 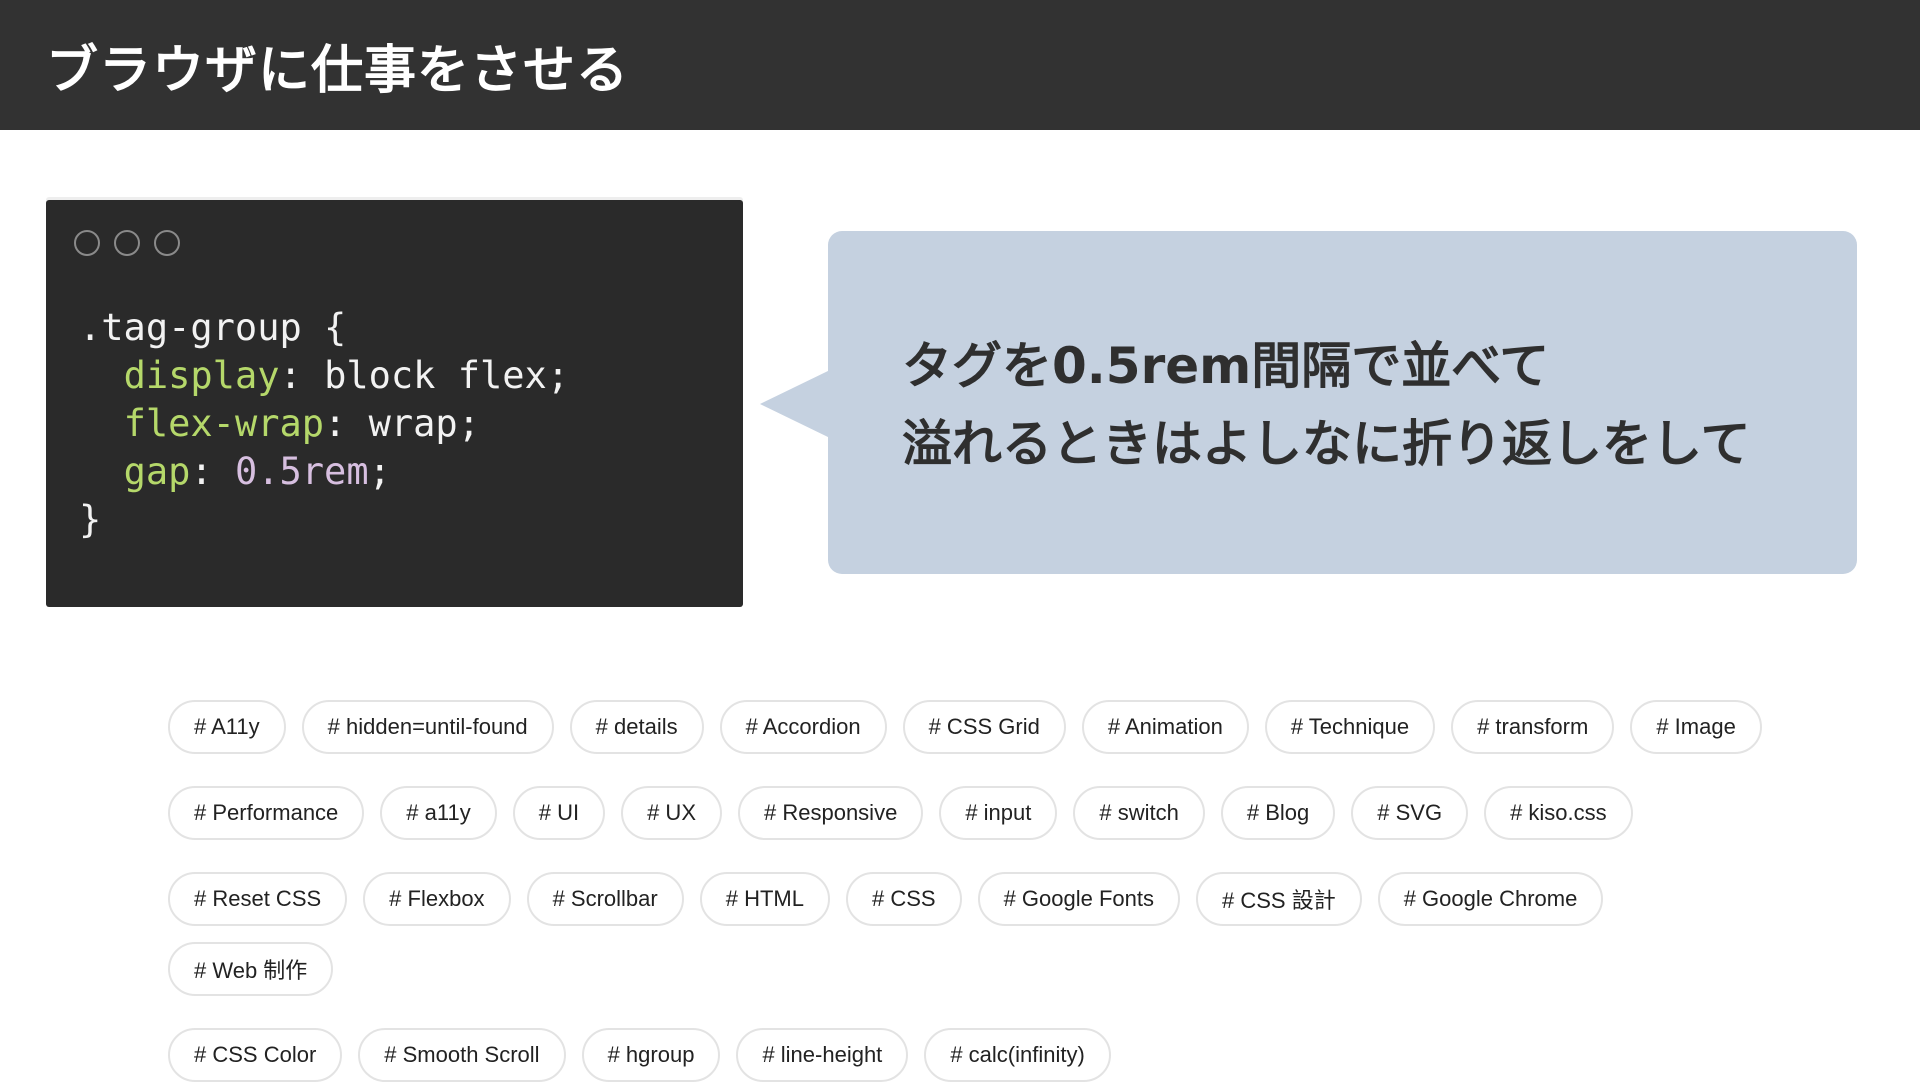 What do you see at coordinates (213, 327) in the screenshot?
I see `code-selector: .tag-group {` at bounding box center [213, 327].